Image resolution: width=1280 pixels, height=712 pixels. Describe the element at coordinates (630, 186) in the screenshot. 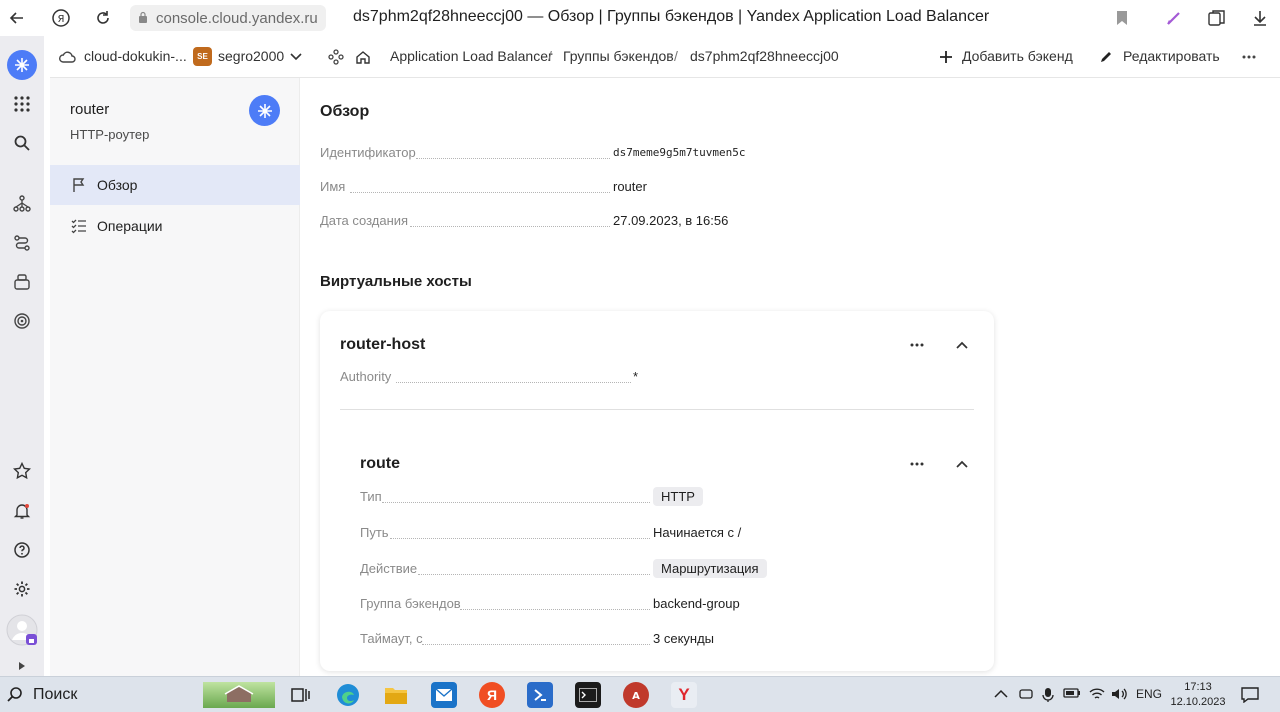

I see `field-value: router` at that location.